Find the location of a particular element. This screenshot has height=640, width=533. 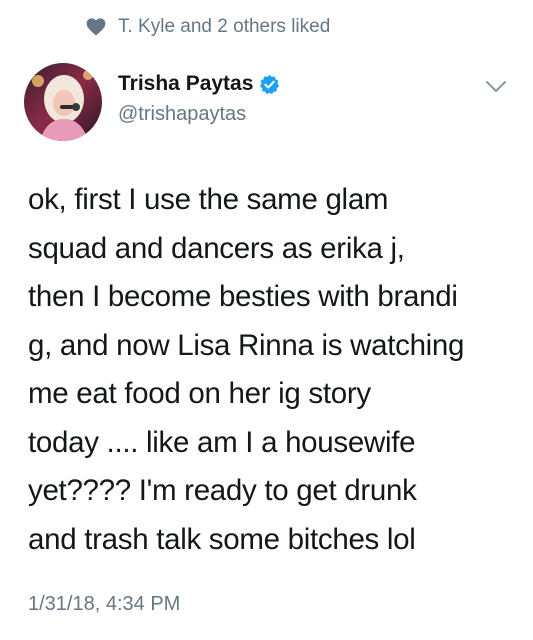

tweet-timestamp: 1/31/18, 4:34 PM is located at coordinates (104, 604).